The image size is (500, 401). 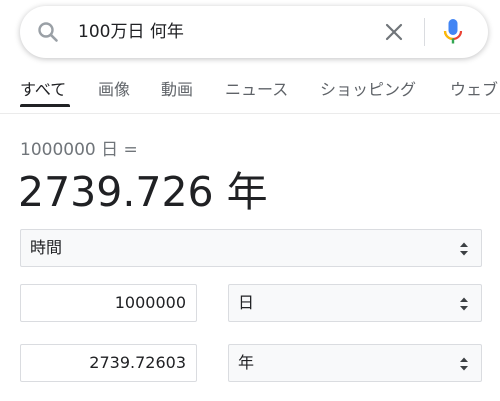 What do you see at coordinates (246, 302) in the screenshot?
I see `from-unit-label: 日` at bounding box center [246, 302].